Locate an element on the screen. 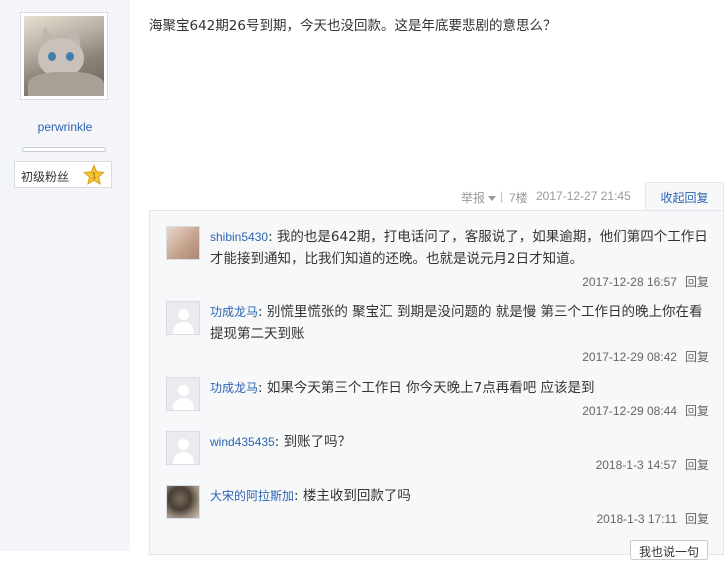 The width and height of the screenshot is (724, 563). reply-time: 2017-12-28 16:57 is located at coordinates (629, 282).